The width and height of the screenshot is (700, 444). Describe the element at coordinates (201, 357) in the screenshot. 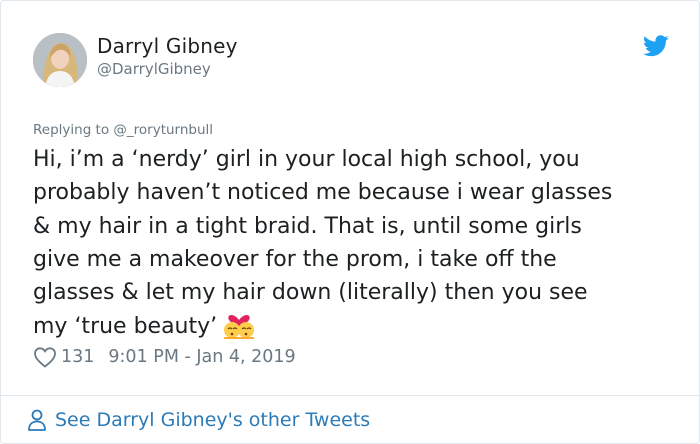

I see `timestamp: 9:01 PM - Jan 4, 2019` at that location.